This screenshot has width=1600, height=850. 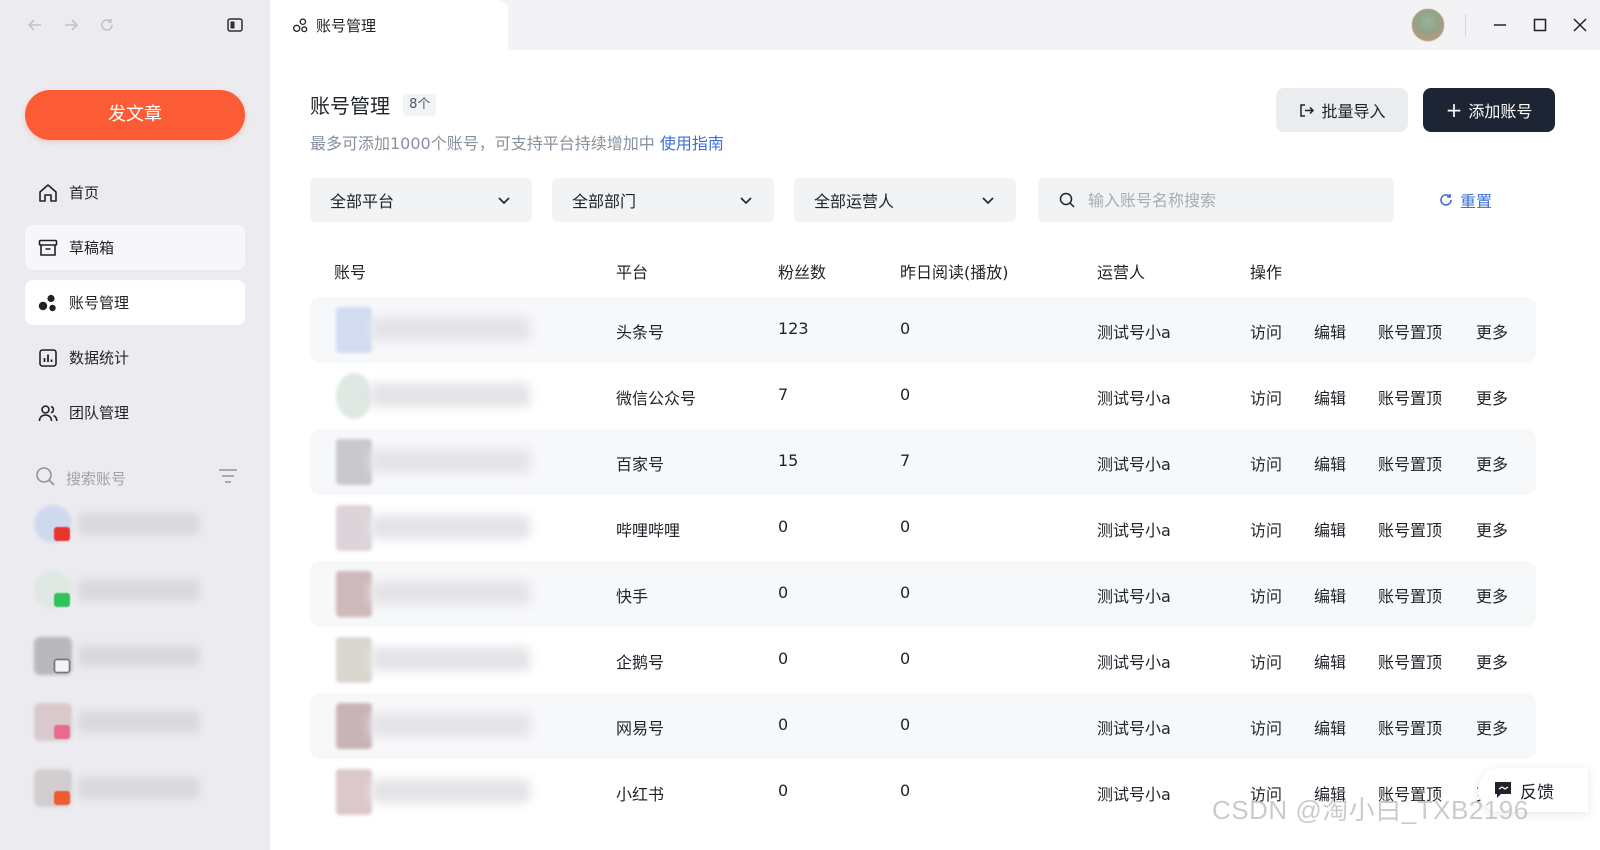 I want to click on sidebar-menu: 首页 草稿箱 账号管理 数据统计 团队管理, so click(x=135, y=307).